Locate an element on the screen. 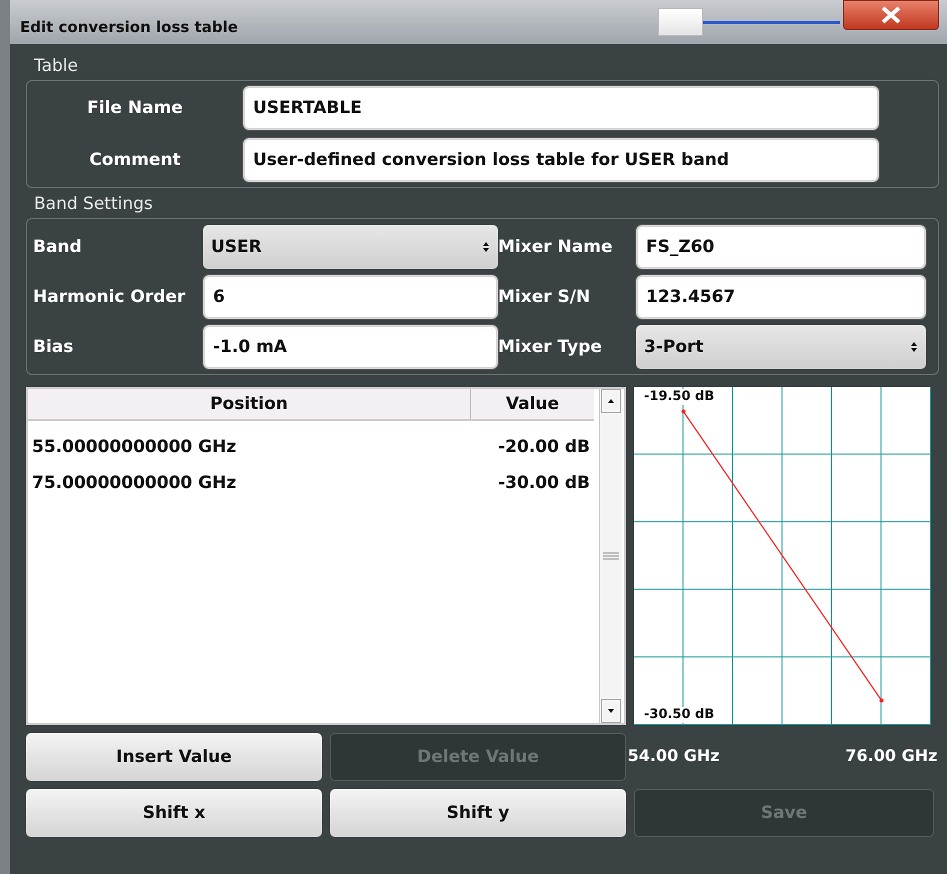 Image resolution: width=947 pixels, height=874 pixels. table-cell: 75.00000000000 GHz is located at coordinates (134, 483).